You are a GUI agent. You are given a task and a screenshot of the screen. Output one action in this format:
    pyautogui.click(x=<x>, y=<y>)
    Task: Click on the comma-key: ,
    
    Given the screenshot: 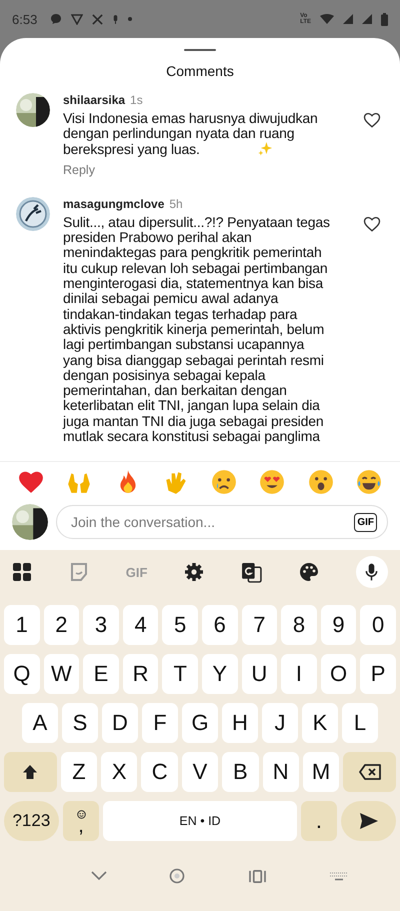 What is the action you would take?
    pyautogui.click(x=81, y=821)
    